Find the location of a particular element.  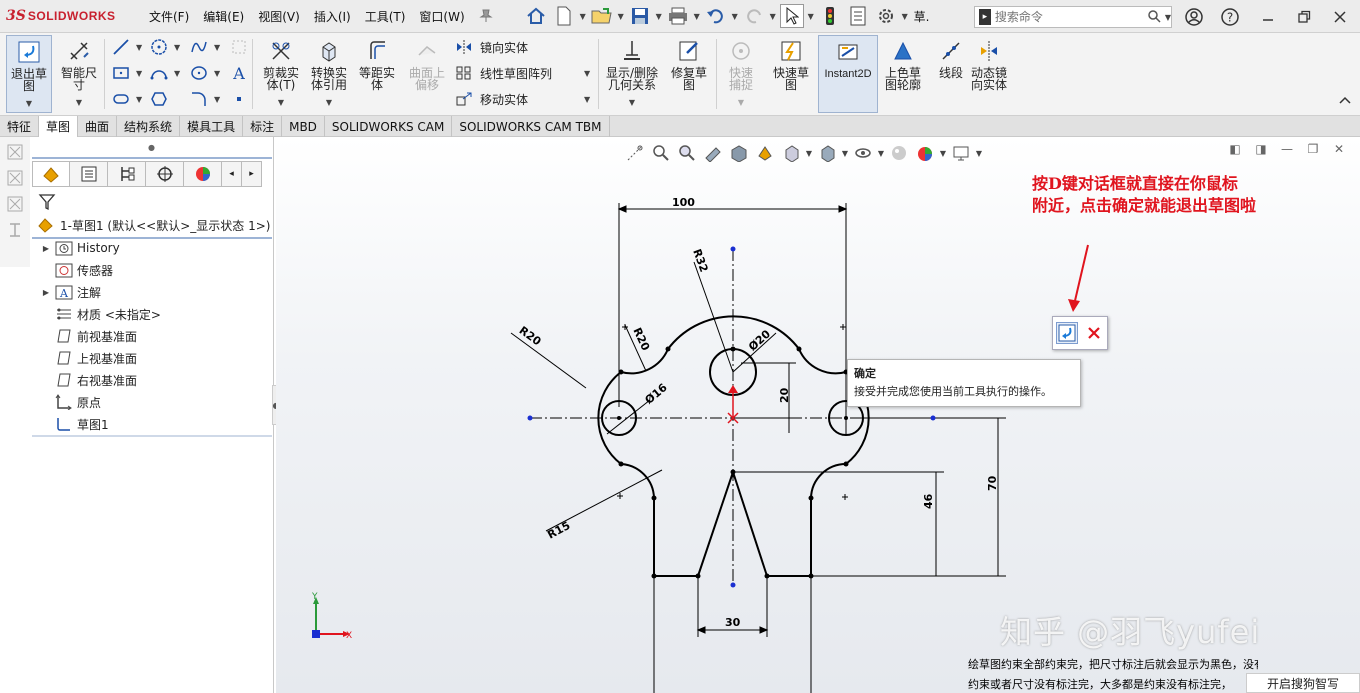

undo-icon is located at coordinates (716, 16).